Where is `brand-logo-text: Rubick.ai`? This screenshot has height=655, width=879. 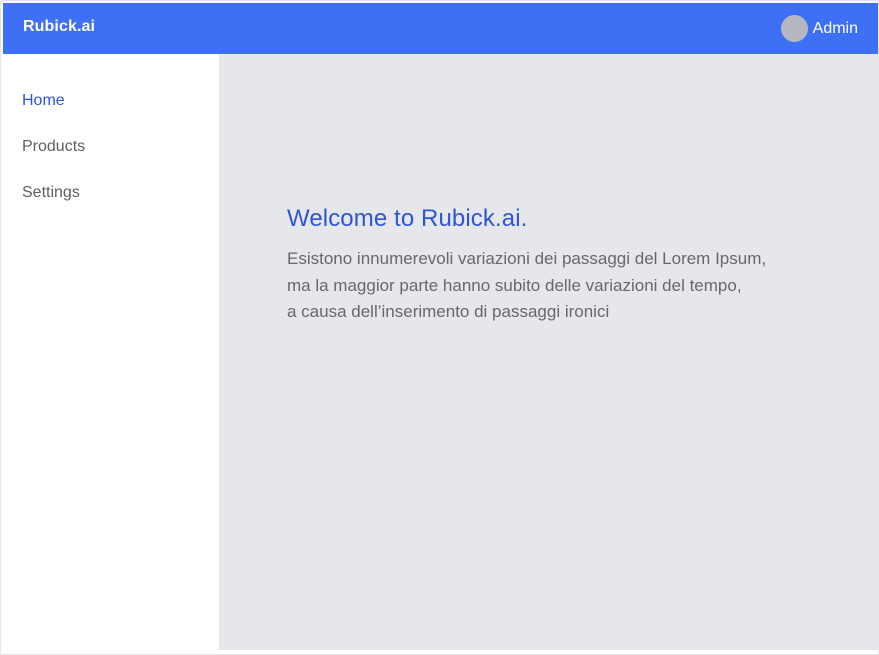 brand-logo-text: Rubick.ai is located at coordinates (59, 27).